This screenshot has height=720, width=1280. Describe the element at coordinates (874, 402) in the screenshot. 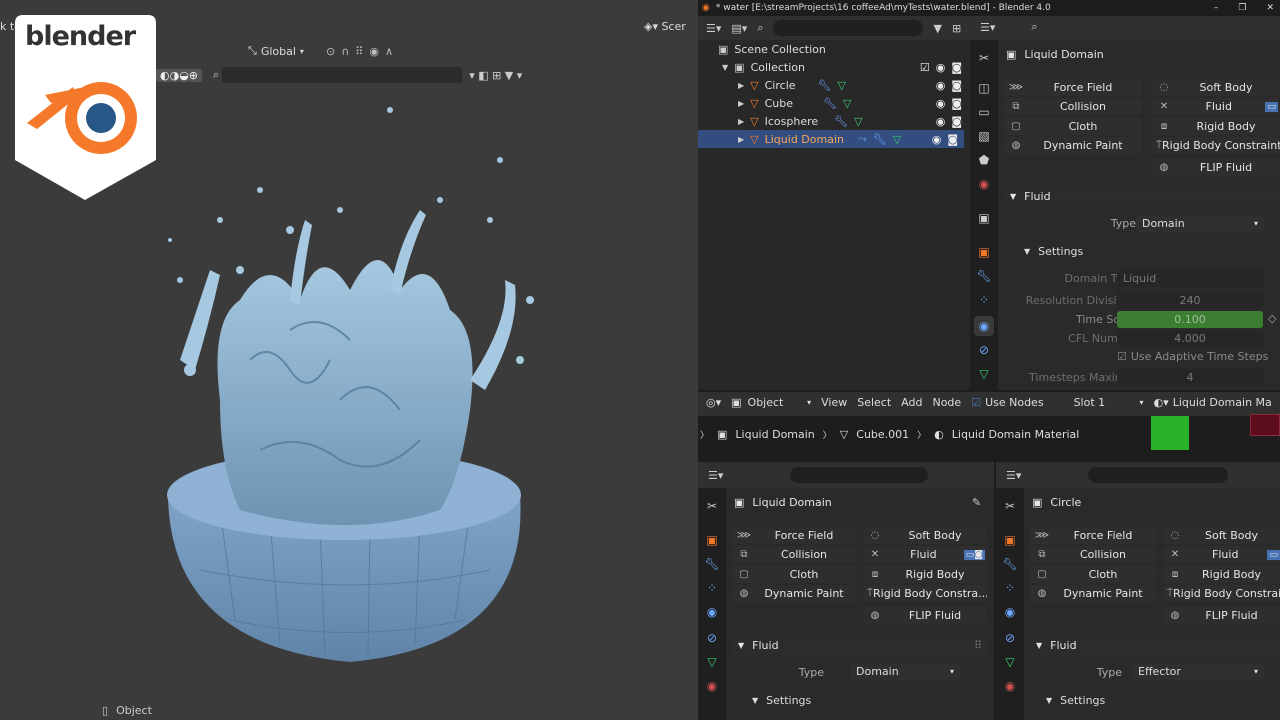

I see `menu-select: Select` at that location.